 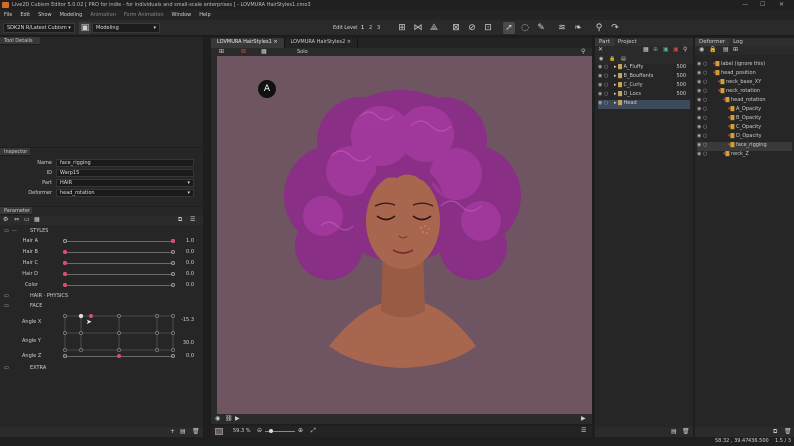 I want to click on canvas-search-icon: ⚲, so click(x=583, y=51).